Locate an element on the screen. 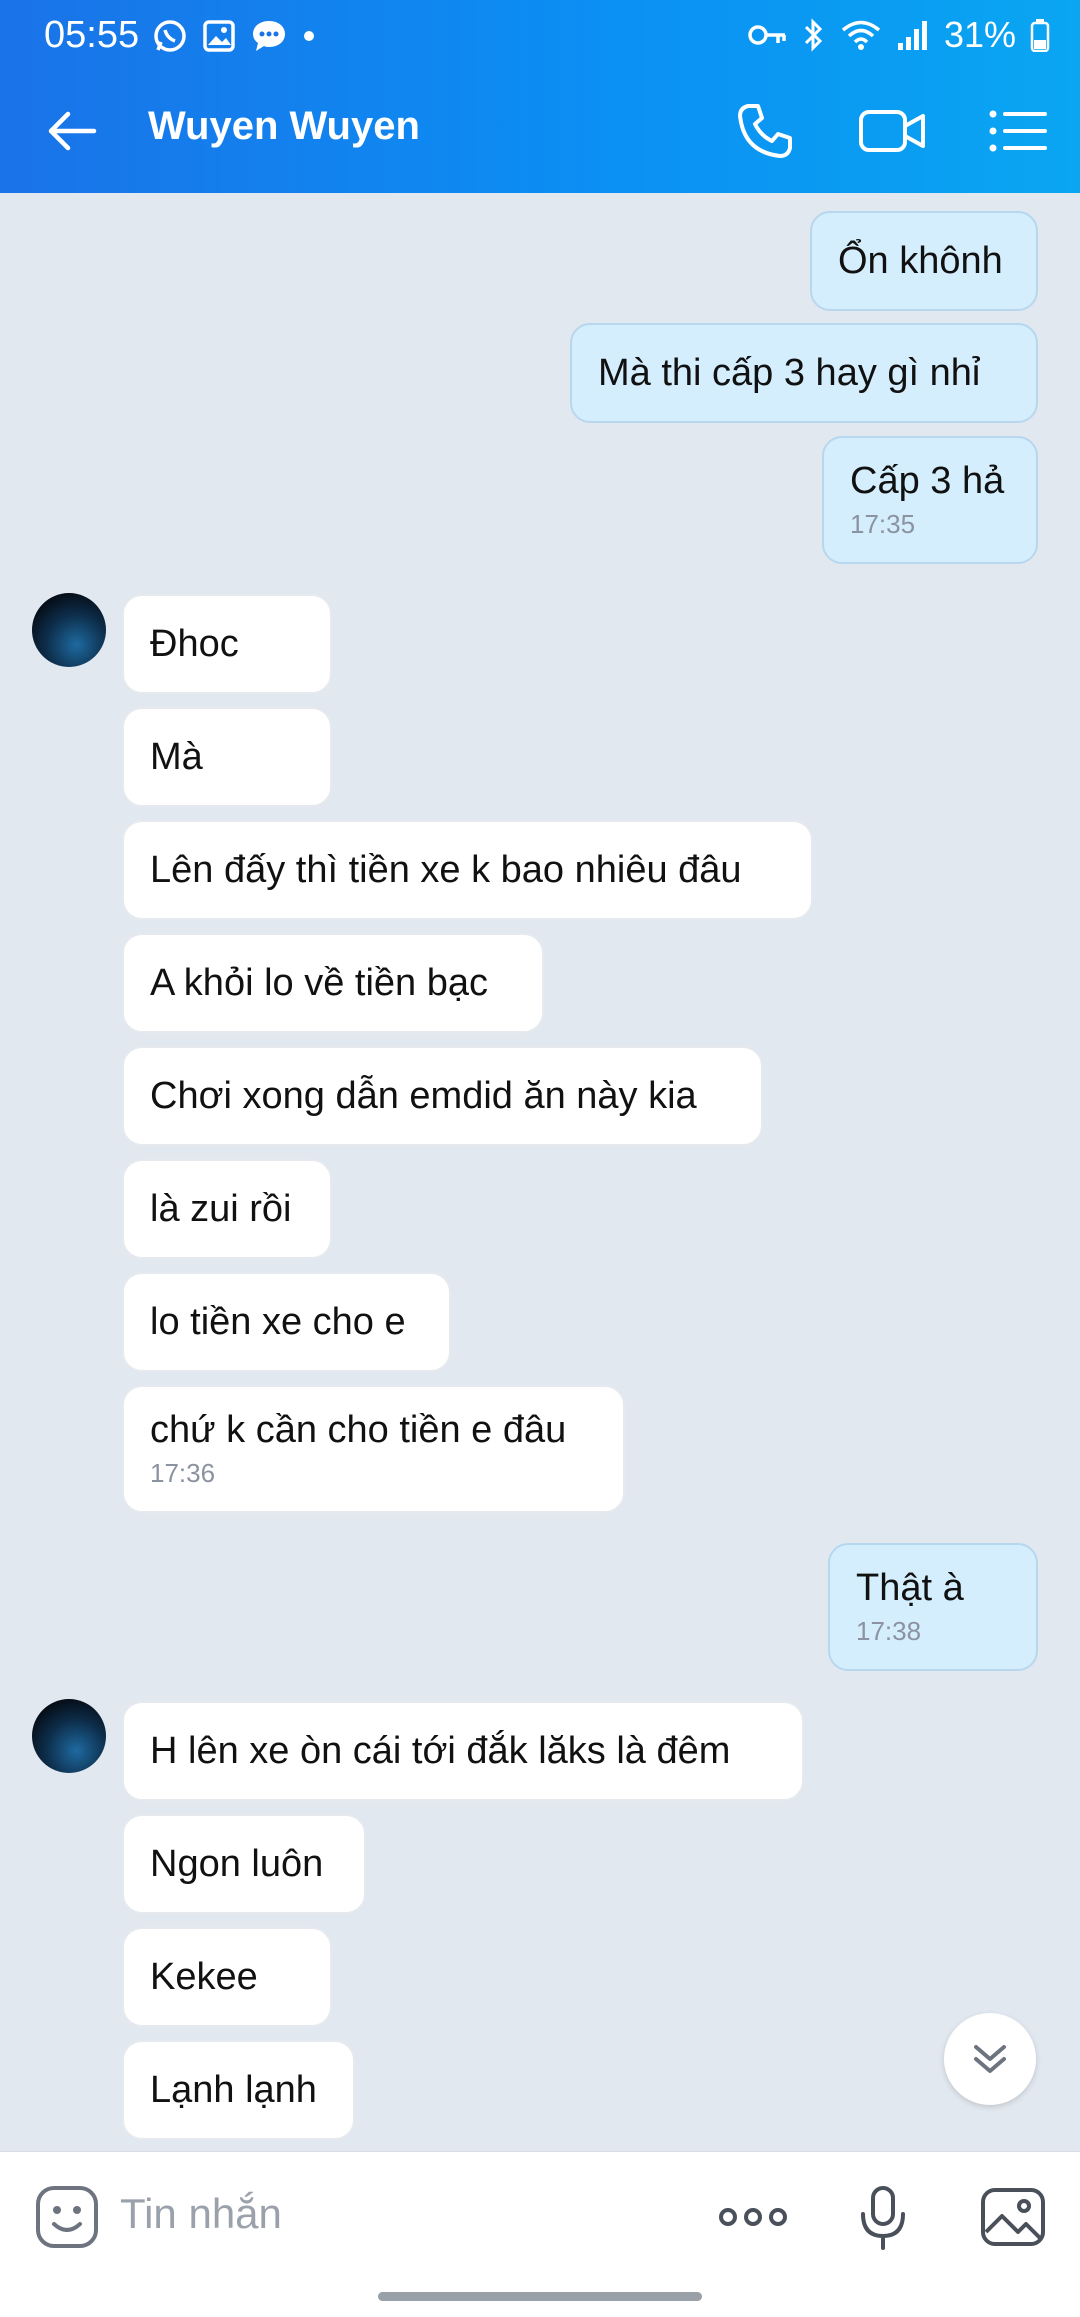  message-bubble-sent: Cấp 3 hả 17:35 is located at coordinates (930, 500).